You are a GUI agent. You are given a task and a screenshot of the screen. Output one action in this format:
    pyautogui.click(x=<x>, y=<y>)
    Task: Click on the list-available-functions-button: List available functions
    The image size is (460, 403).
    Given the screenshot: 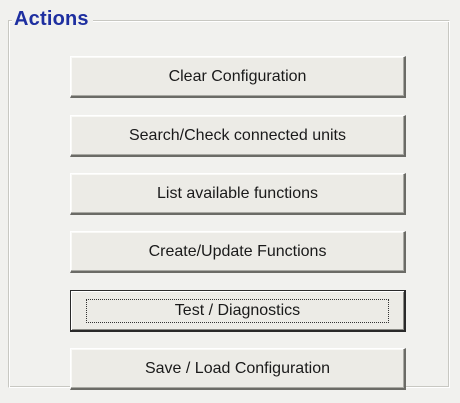 What is the action you would take?
    pyautogui.click(x=238, y=194)
    